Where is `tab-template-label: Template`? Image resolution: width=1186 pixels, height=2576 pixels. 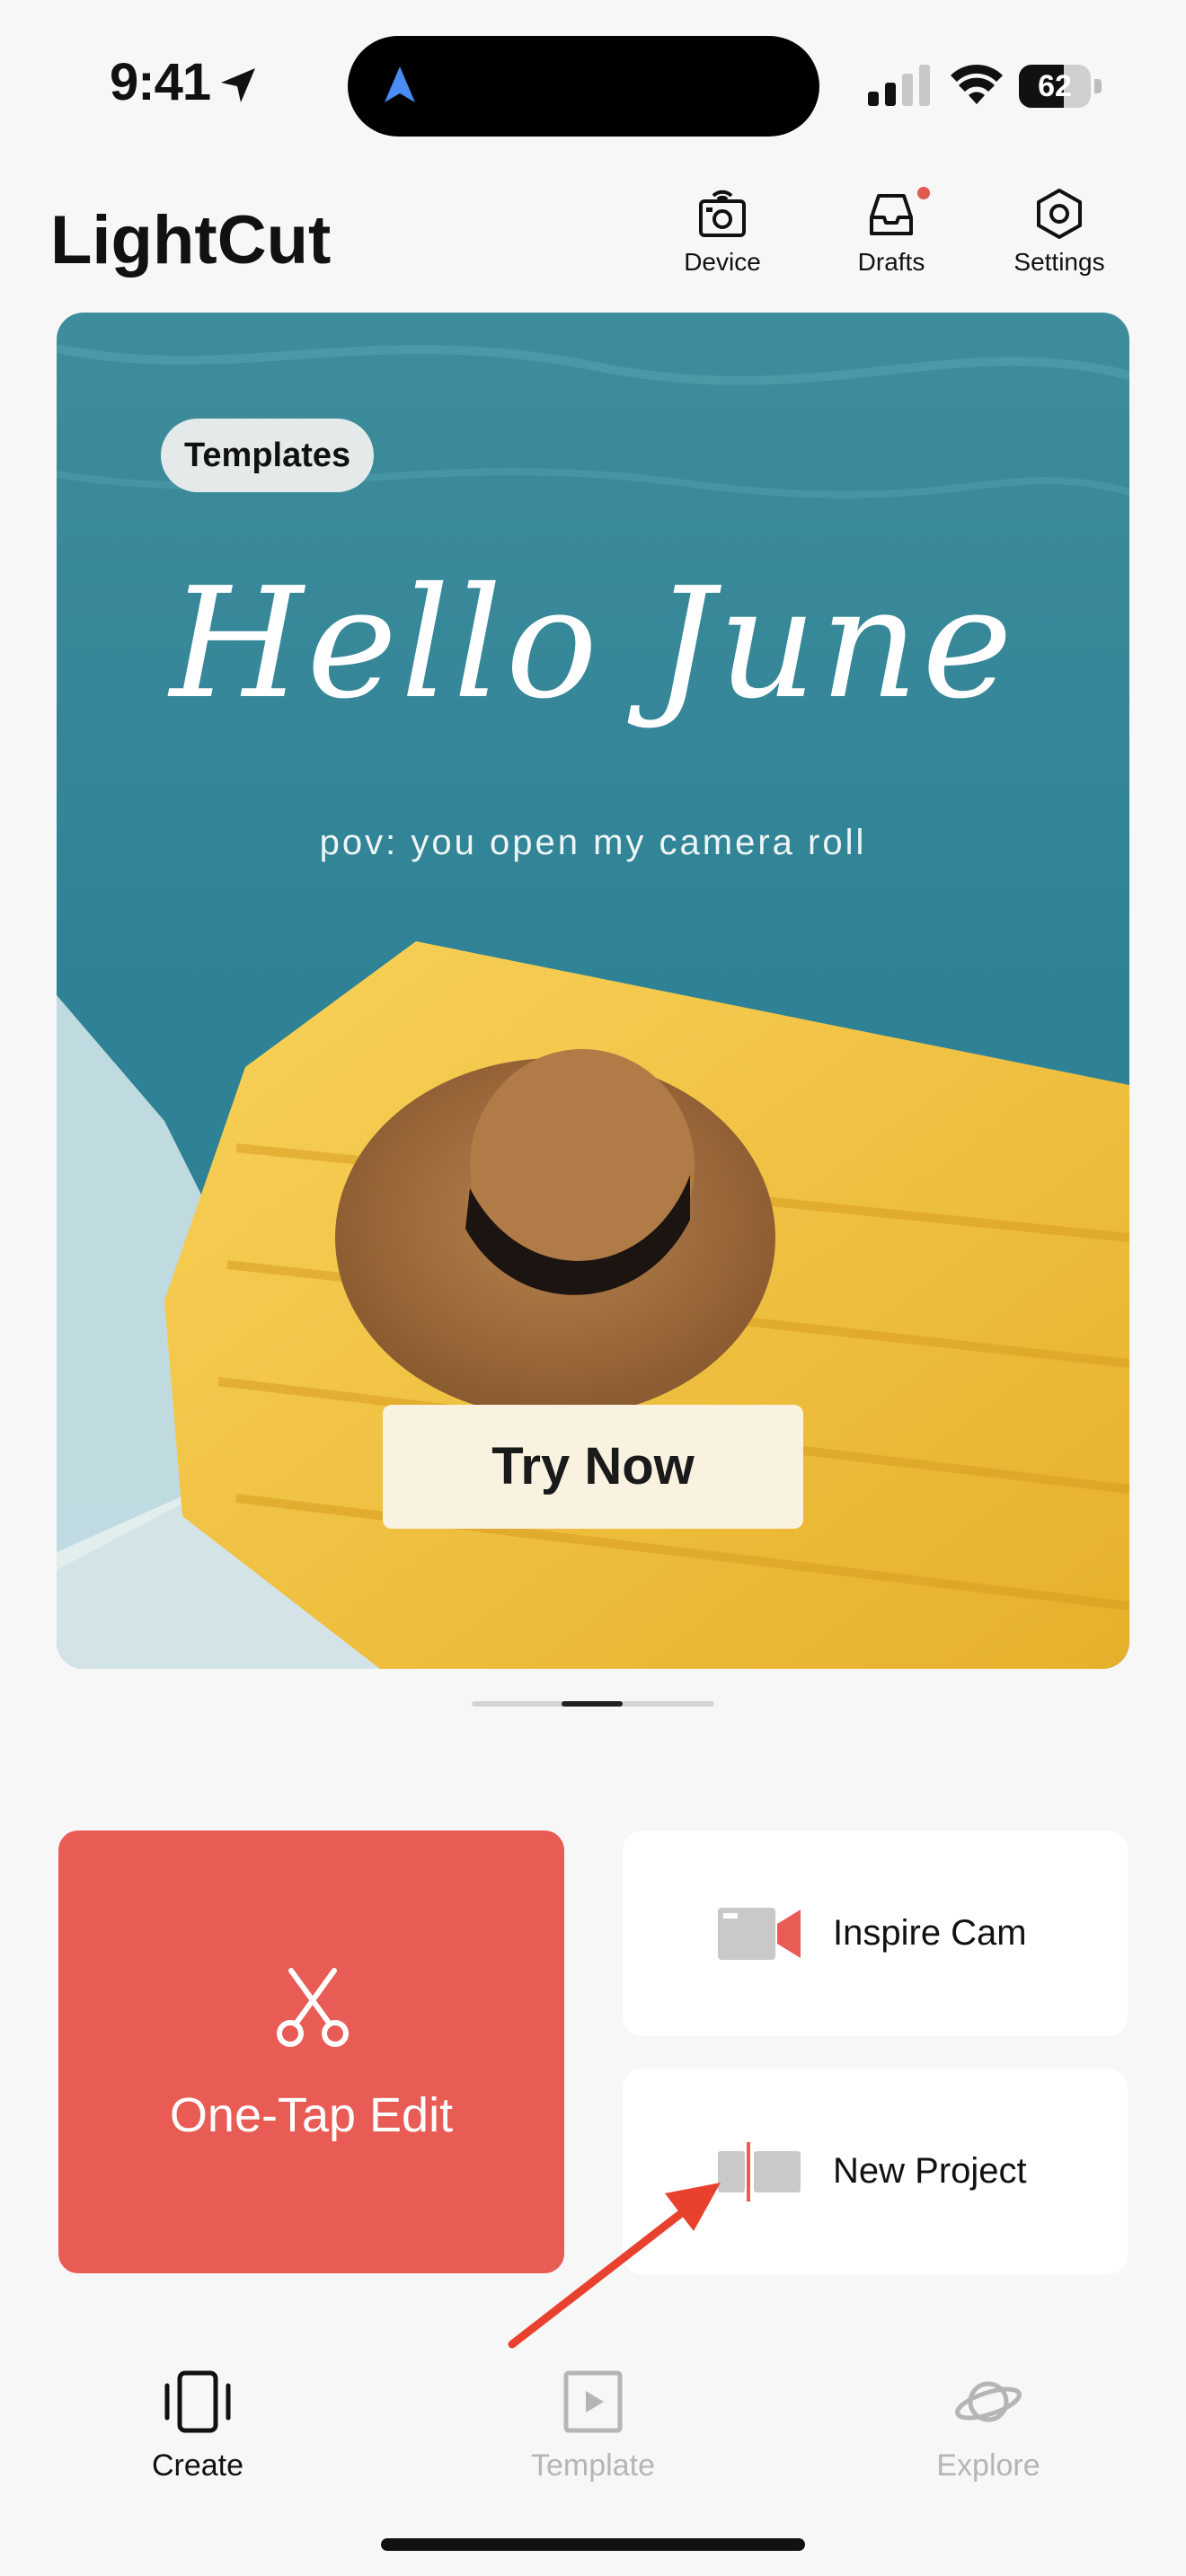 tab-template-label: Template is located at coordinates (593, 2465).